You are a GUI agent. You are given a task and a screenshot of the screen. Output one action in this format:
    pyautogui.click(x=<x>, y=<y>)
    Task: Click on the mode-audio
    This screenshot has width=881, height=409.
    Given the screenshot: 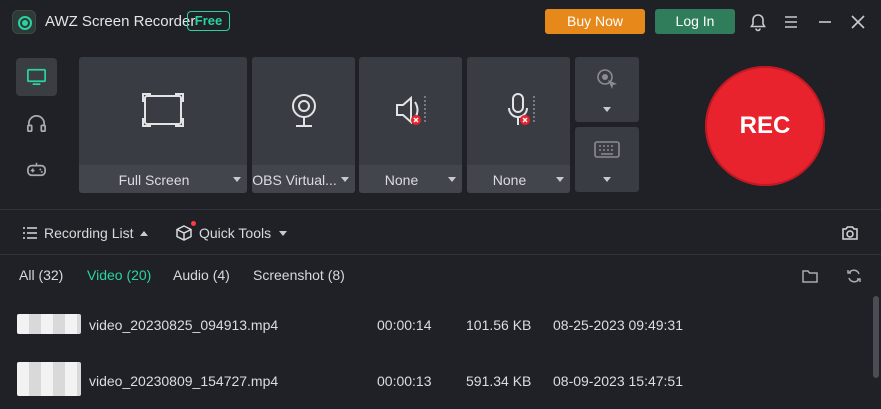 What is the action you would take?
    pyautogui.click(x=36, y=124)
    